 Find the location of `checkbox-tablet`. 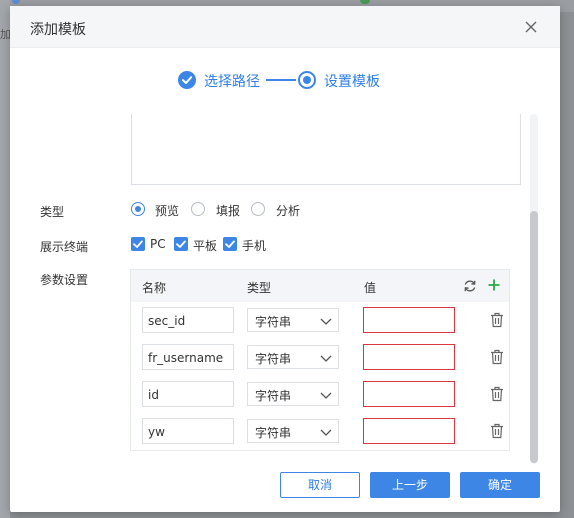

checkbox-tablet is located at coordinates (181, 244).